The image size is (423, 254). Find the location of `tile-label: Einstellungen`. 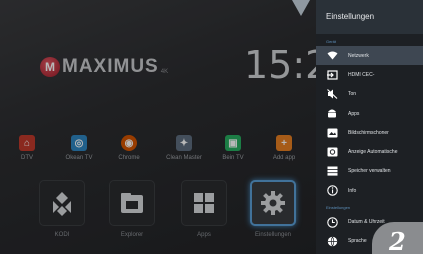

tile-label: Einstellungen is located at coordinates (273, 235).